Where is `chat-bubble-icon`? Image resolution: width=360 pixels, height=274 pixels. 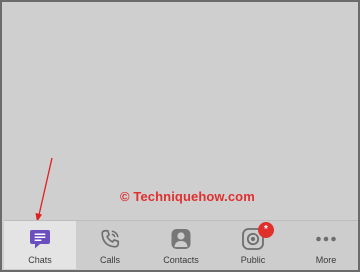
chat-bubble-icon is located at coordinates (40, 239).